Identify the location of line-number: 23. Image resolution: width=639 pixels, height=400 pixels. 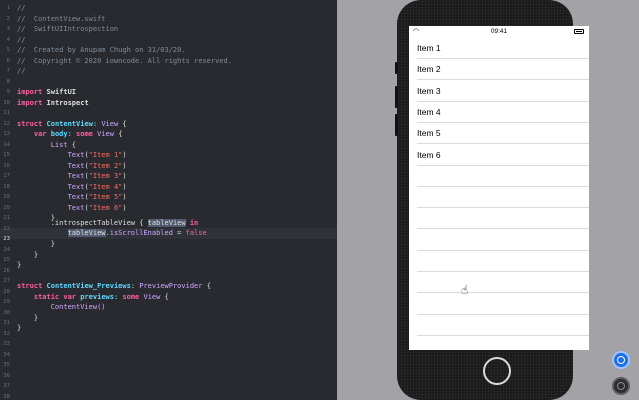
(6, 239).